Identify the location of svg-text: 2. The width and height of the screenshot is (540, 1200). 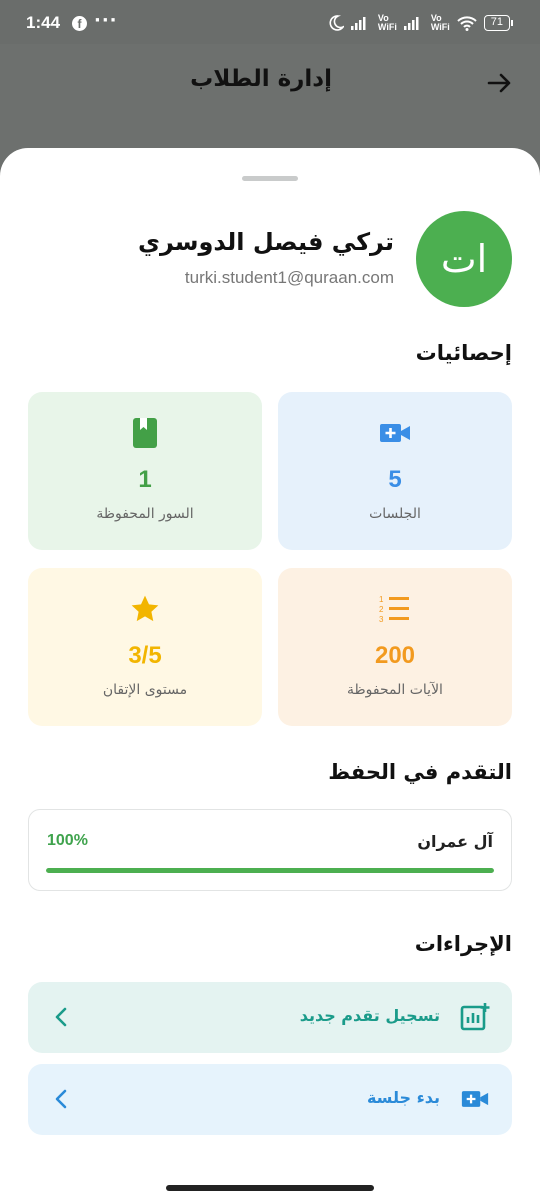
(381, 609).